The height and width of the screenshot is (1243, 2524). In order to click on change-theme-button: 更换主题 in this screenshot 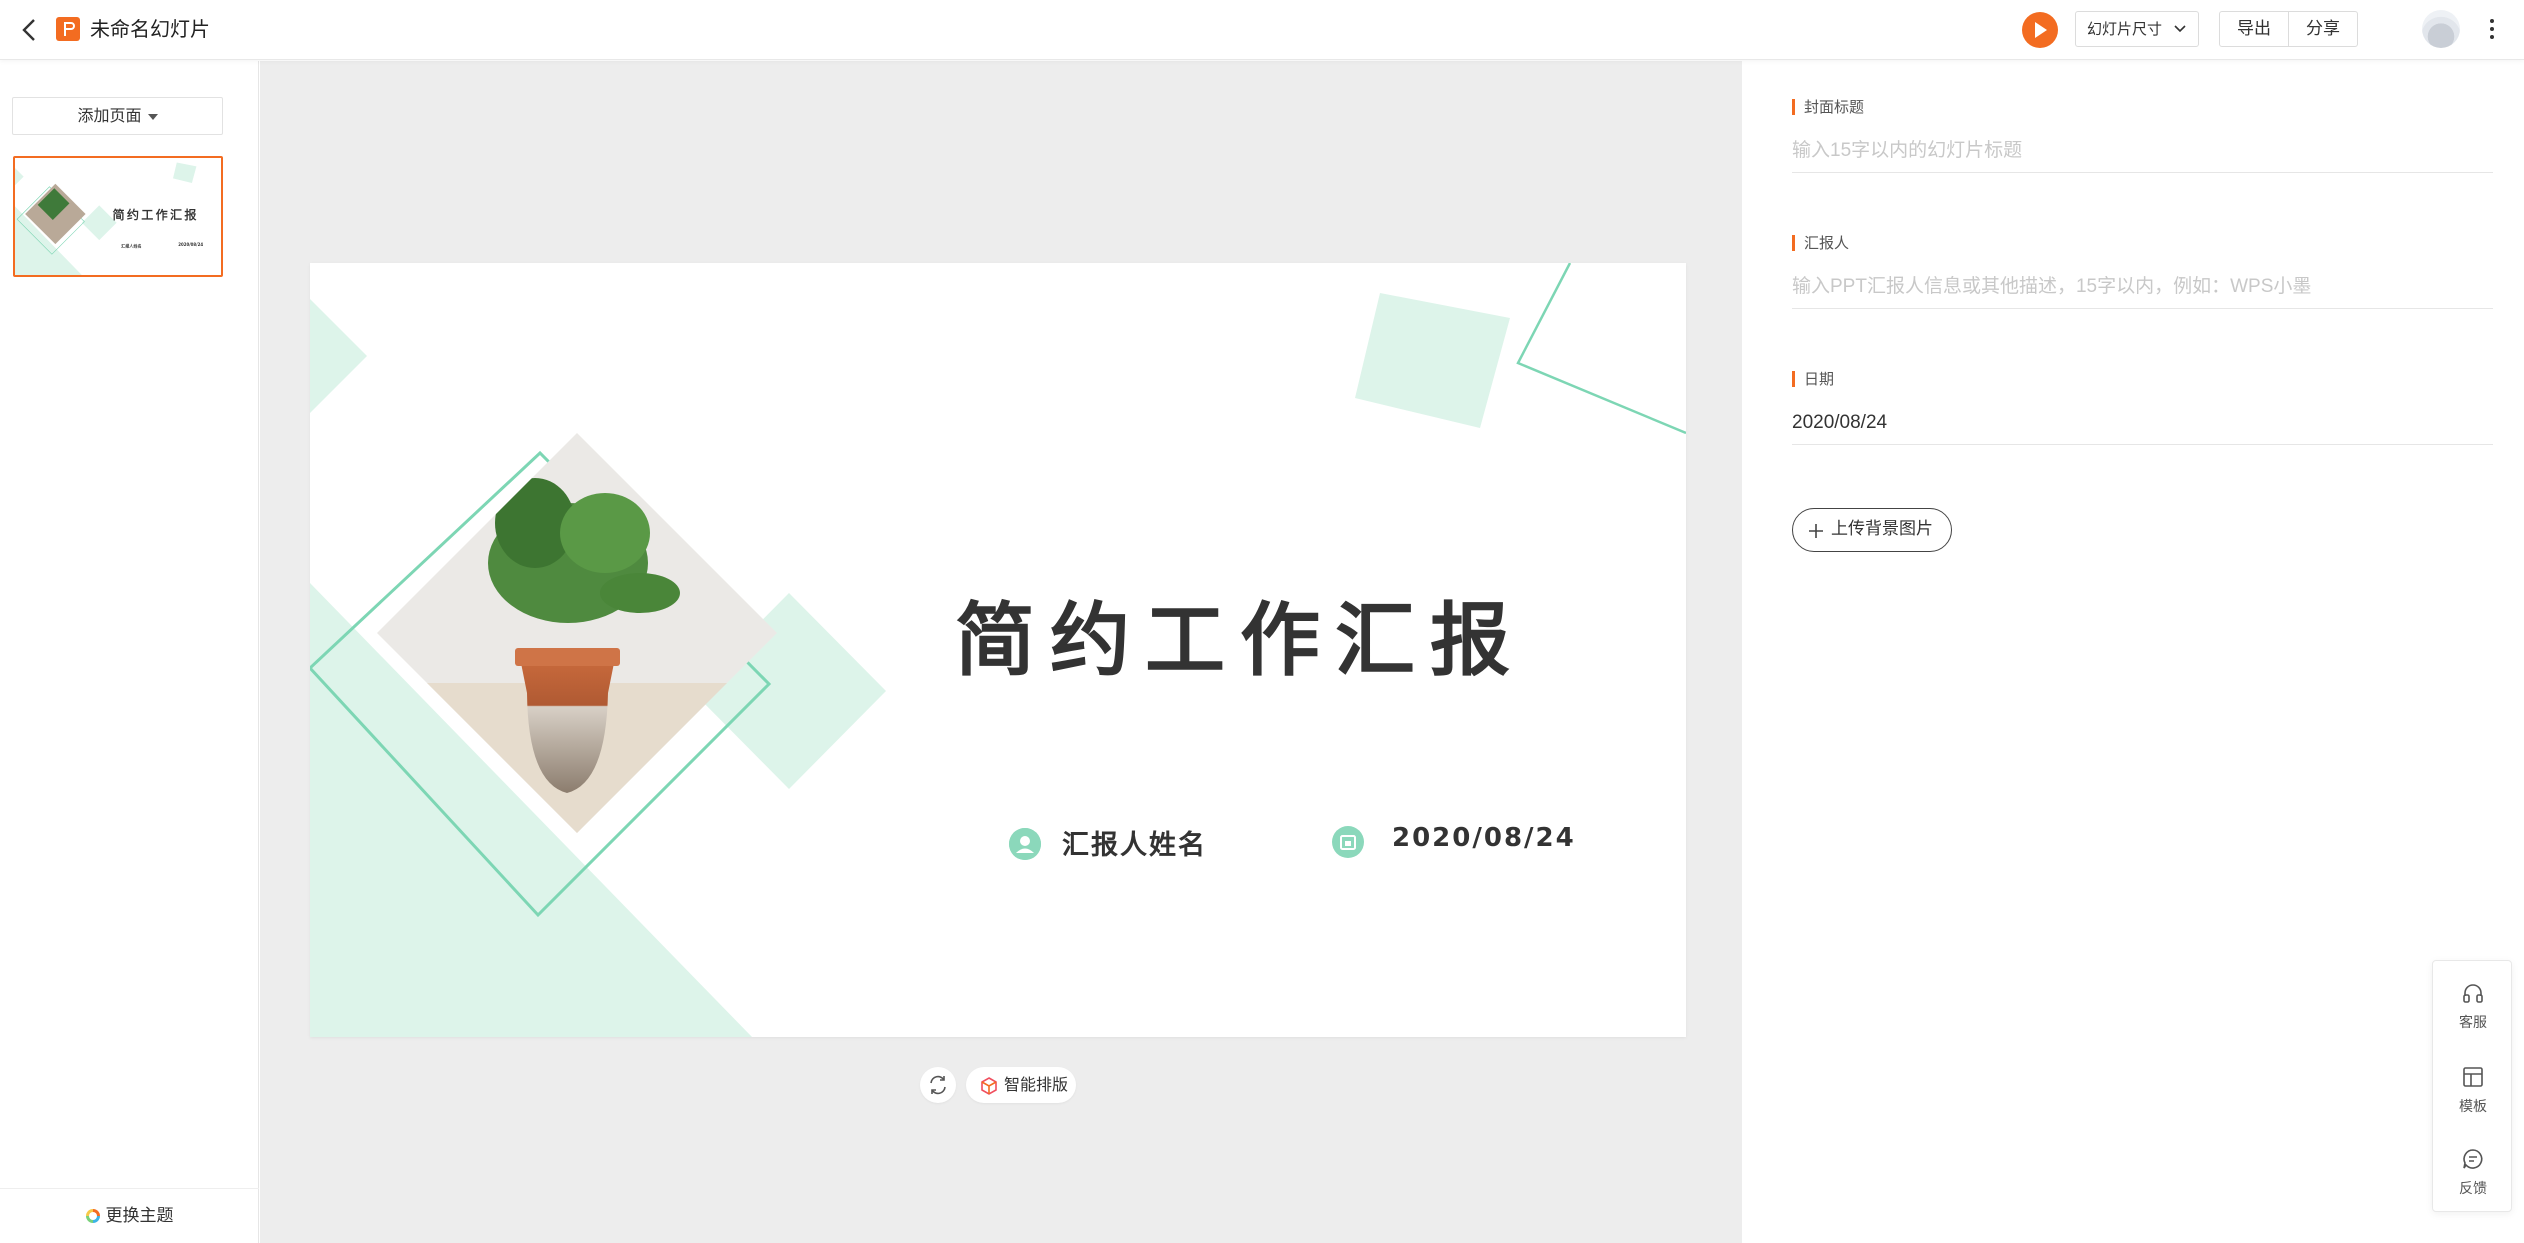, I will do `click(129, 1215)`.